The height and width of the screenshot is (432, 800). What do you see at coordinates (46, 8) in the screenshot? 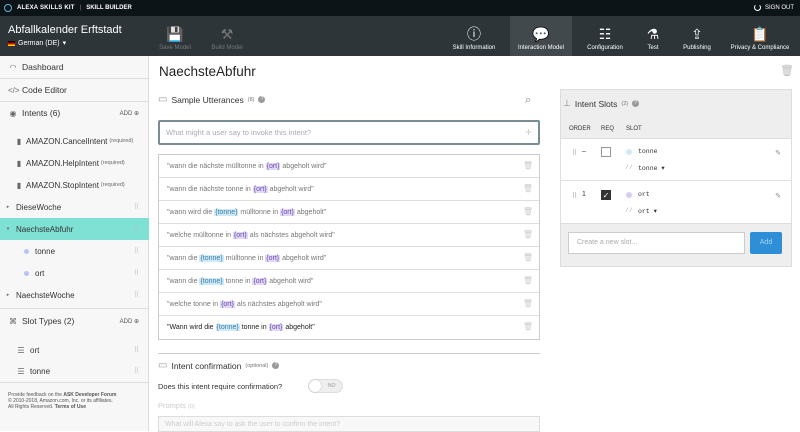
I see `brand-label: ALEXA SKILLS KIT` at bounding box center [46, 8].